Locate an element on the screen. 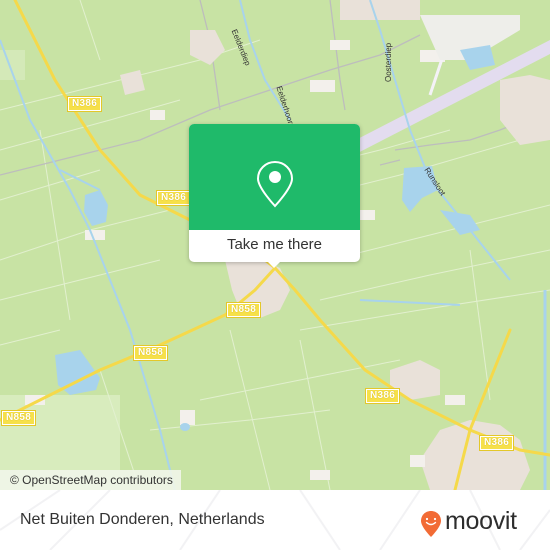 Image resolution: width=550 pixels, height=550 pixels. place-name: Net Buiten Donderen, Netherlands is located at coordinates (142, 519).